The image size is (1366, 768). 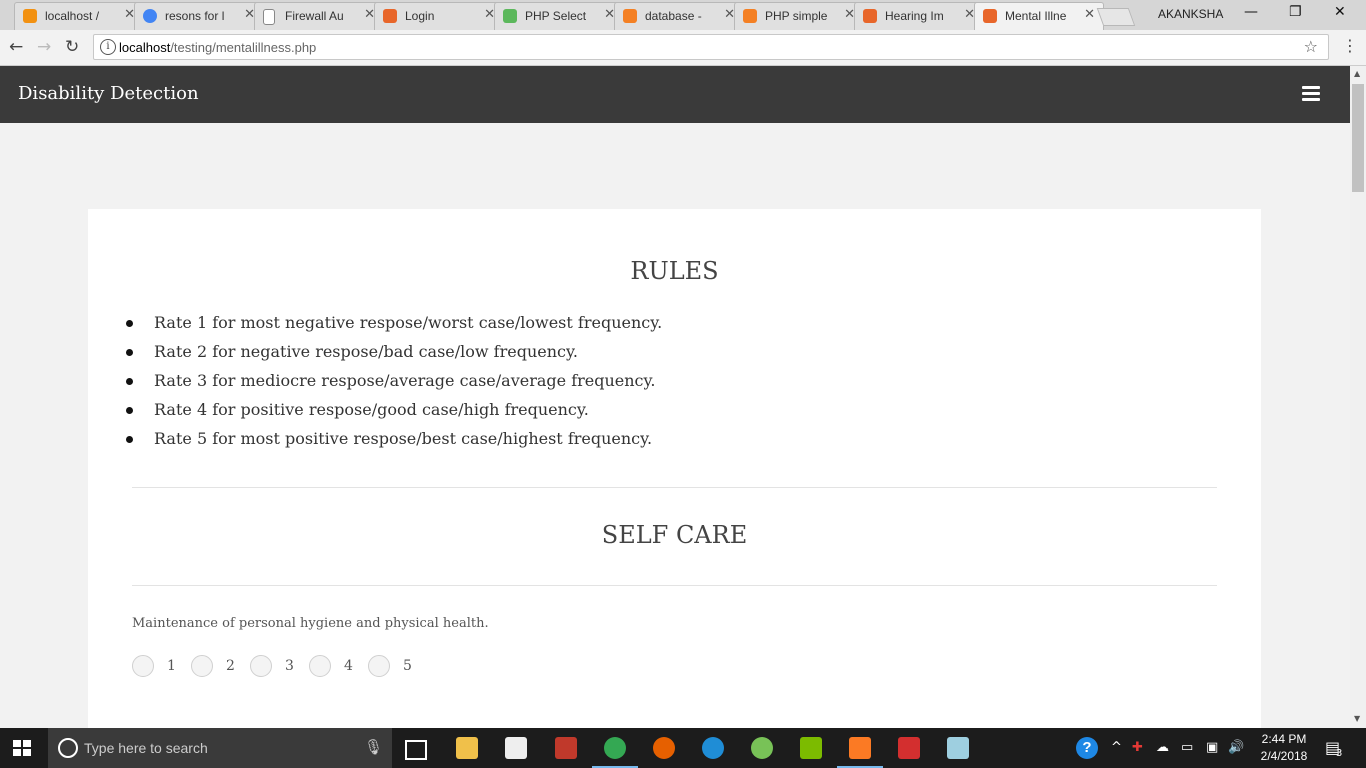 What do you see at coordinates (811, 748) in the screenshot?
I see `office-icon` at bounding box center [811, 748].